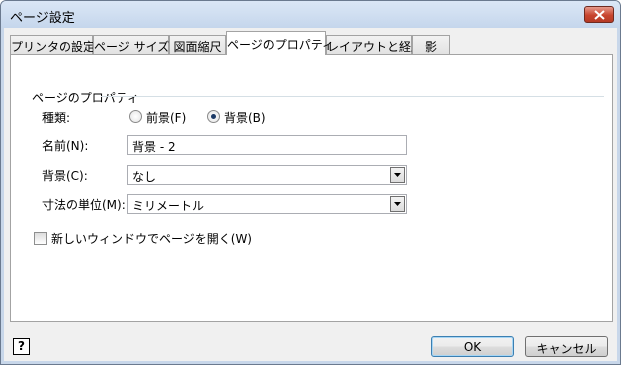 The width and height of the screenshot is (621, 365). I want to click on radio-foreground, so click(135, 116).